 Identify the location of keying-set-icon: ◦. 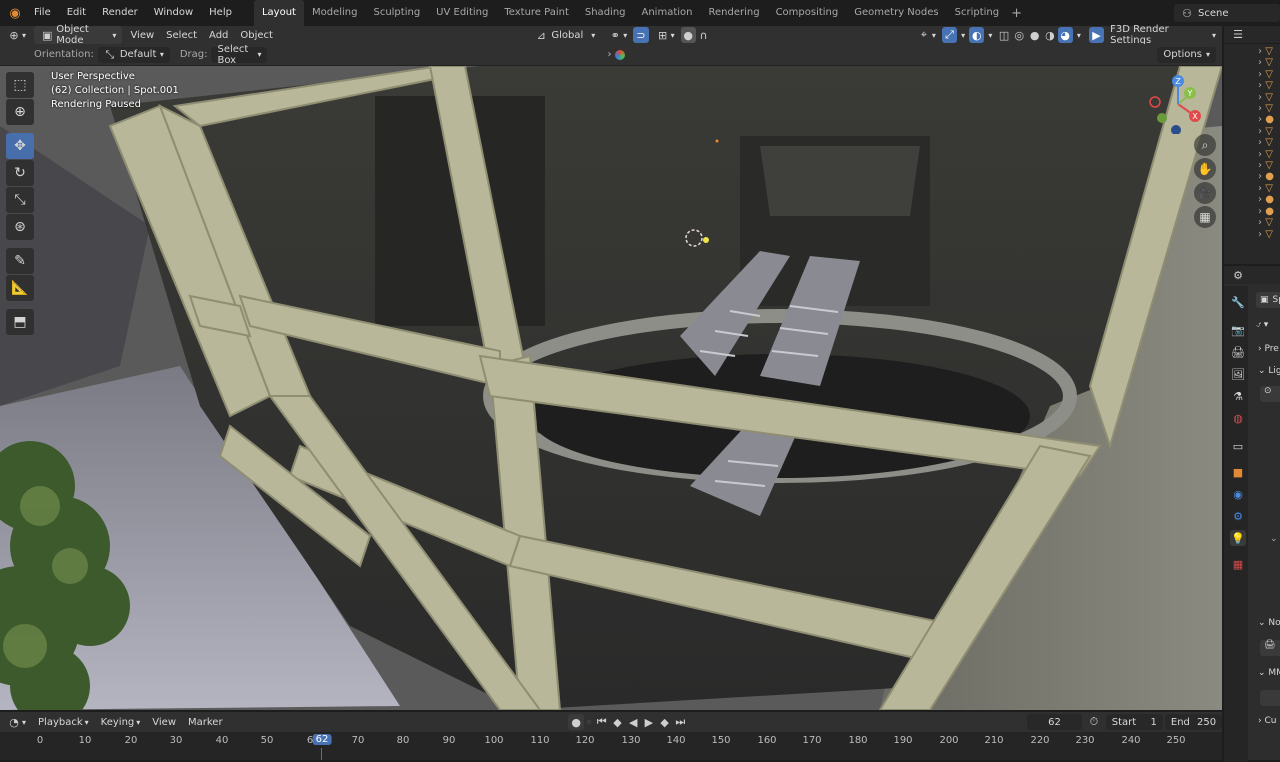
(589, 722).